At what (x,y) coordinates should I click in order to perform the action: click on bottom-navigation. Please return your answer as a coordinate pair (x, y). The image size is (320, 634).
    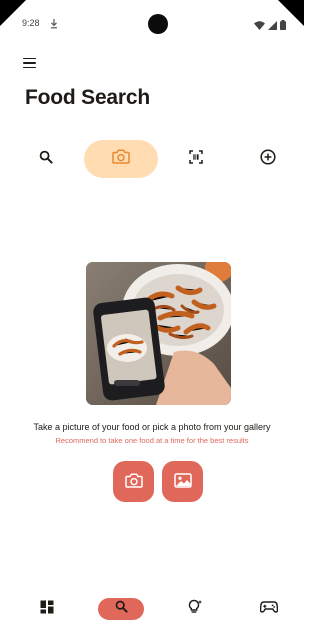
    Looking at the image, I should click on (152, 609).